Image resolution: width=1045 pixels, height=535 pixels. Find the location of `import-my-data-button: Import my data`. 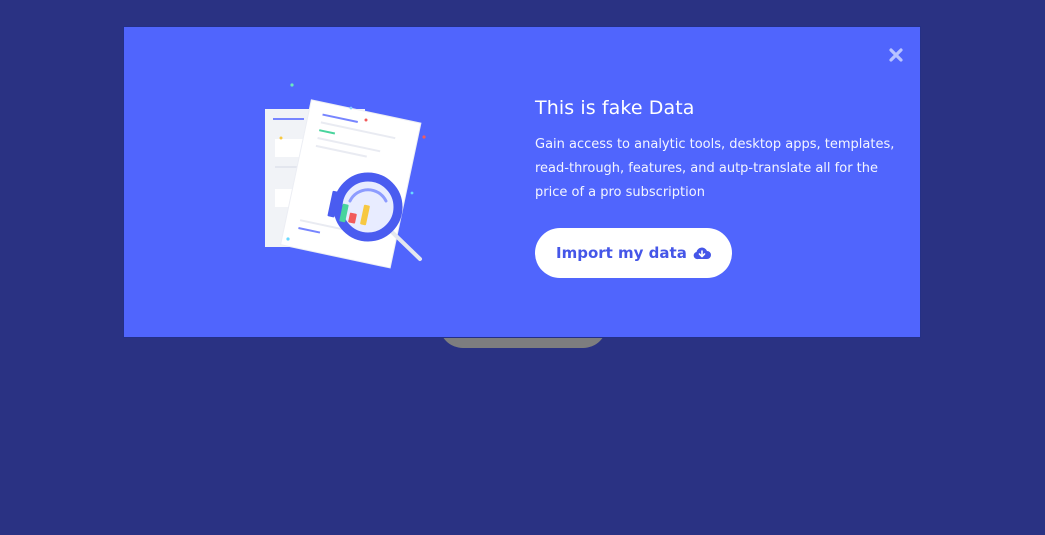

import-my-data-button: Import my data is located at coordinates (633, 253).